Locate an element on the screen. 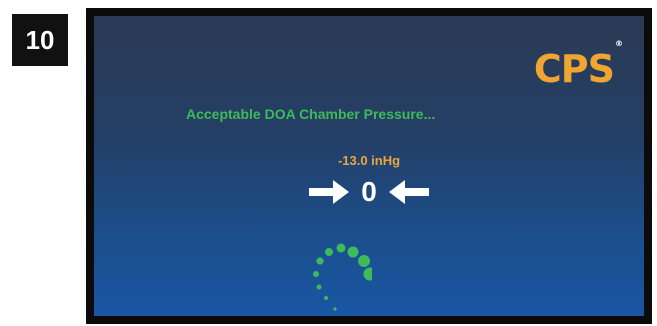 Image resolution: width=657 pixels, height=326 pixels. current-pressure-reading: 0 is located at coordinates (369, 191).